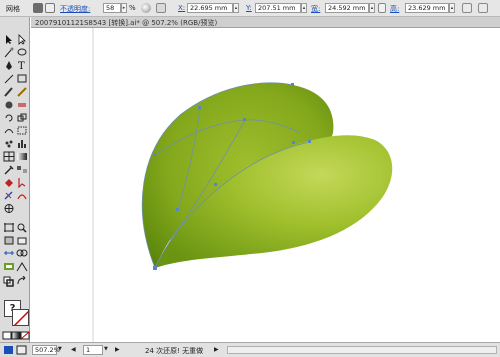 The width and height of the screenshot is (500, 357). What do you see at coordinates (117, 349) in the screenshot?
I see `next-page-icon: ▶` at bounding box center [117, 349].